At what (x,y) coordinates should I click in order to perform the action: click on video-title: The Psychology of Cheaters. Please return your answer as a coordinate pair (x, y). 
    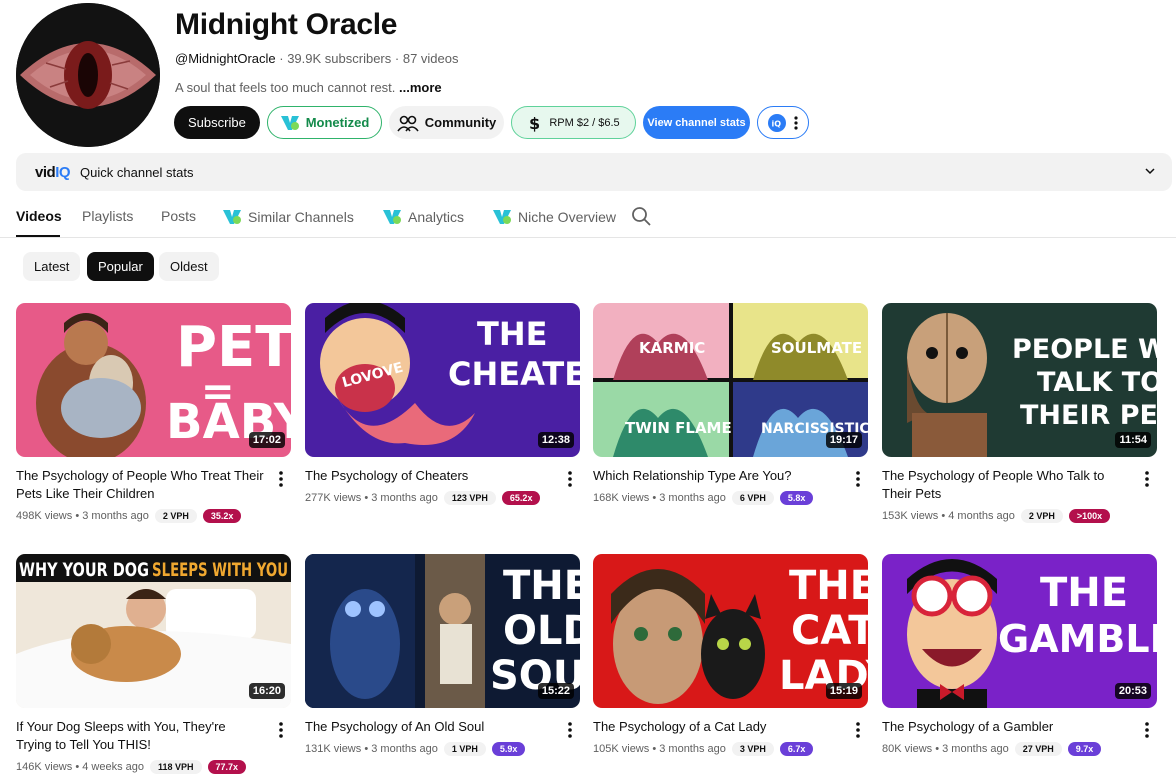
    Looking at the image, I should click on (429, 476).